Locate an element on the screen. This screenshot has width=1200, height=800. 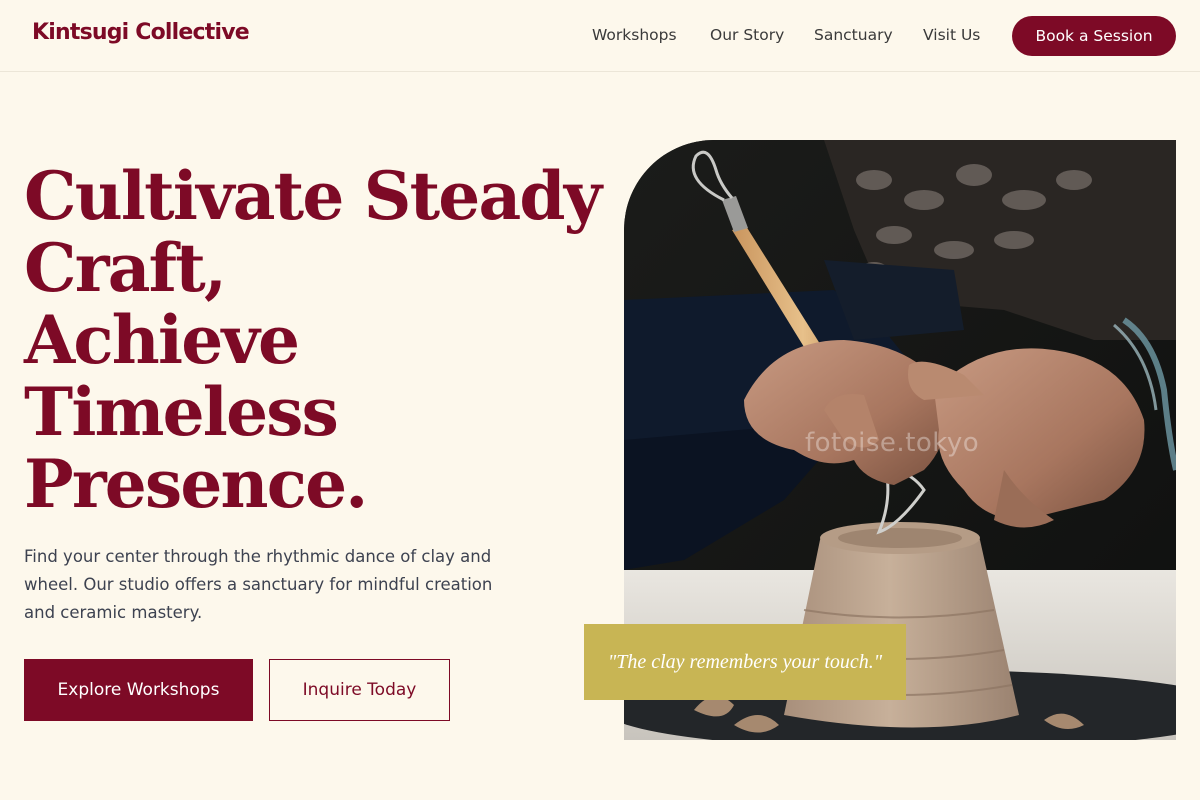
headline-line: Achieve is located at coordinates (162, 340).